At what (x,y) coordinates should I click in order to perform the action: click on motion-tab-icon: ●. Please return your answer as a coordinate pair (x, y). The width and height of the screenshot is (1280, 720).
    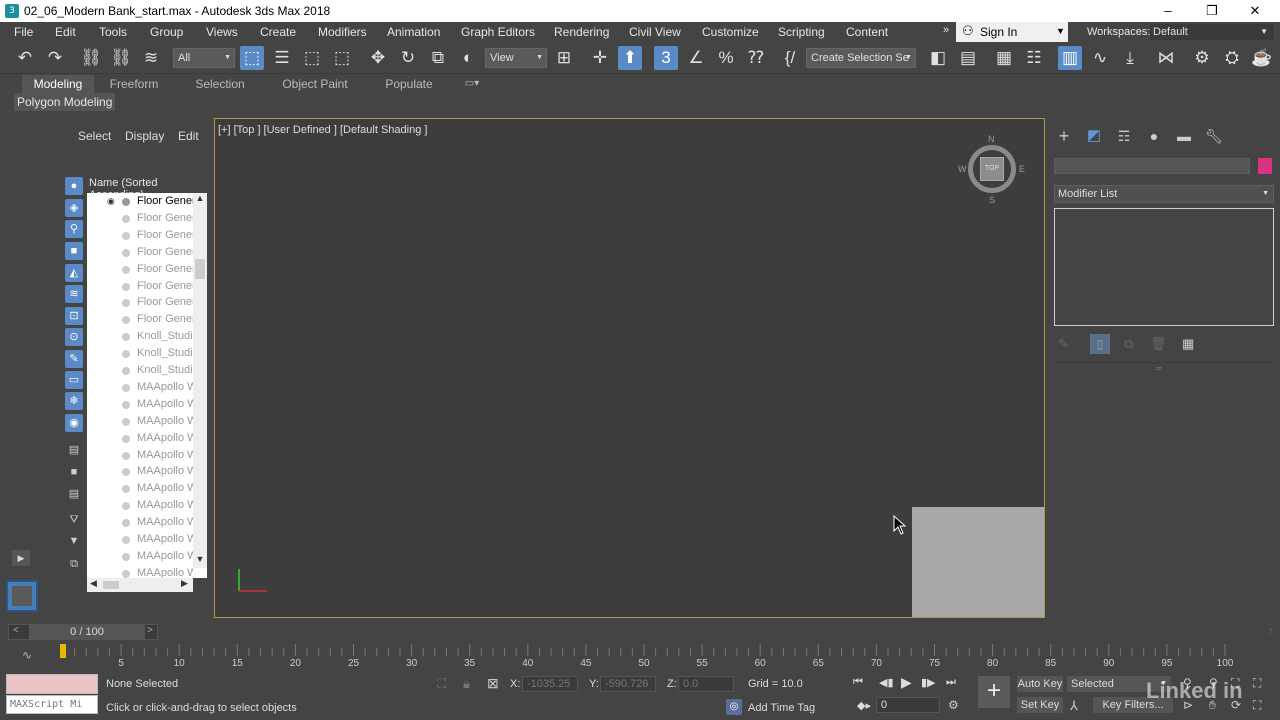
    Looking at the image, I should click on (1154, 136).